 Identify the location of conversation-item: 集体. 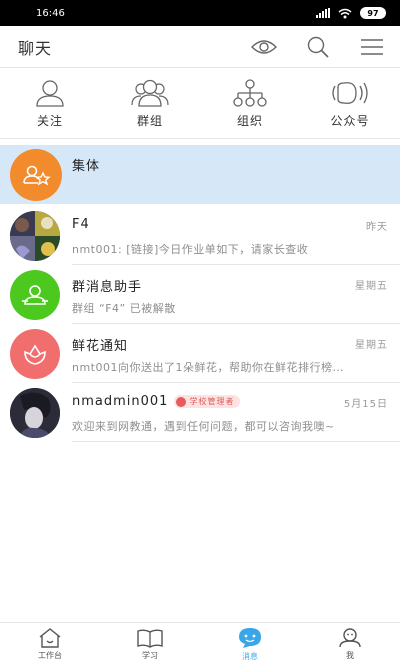
(200, 174).